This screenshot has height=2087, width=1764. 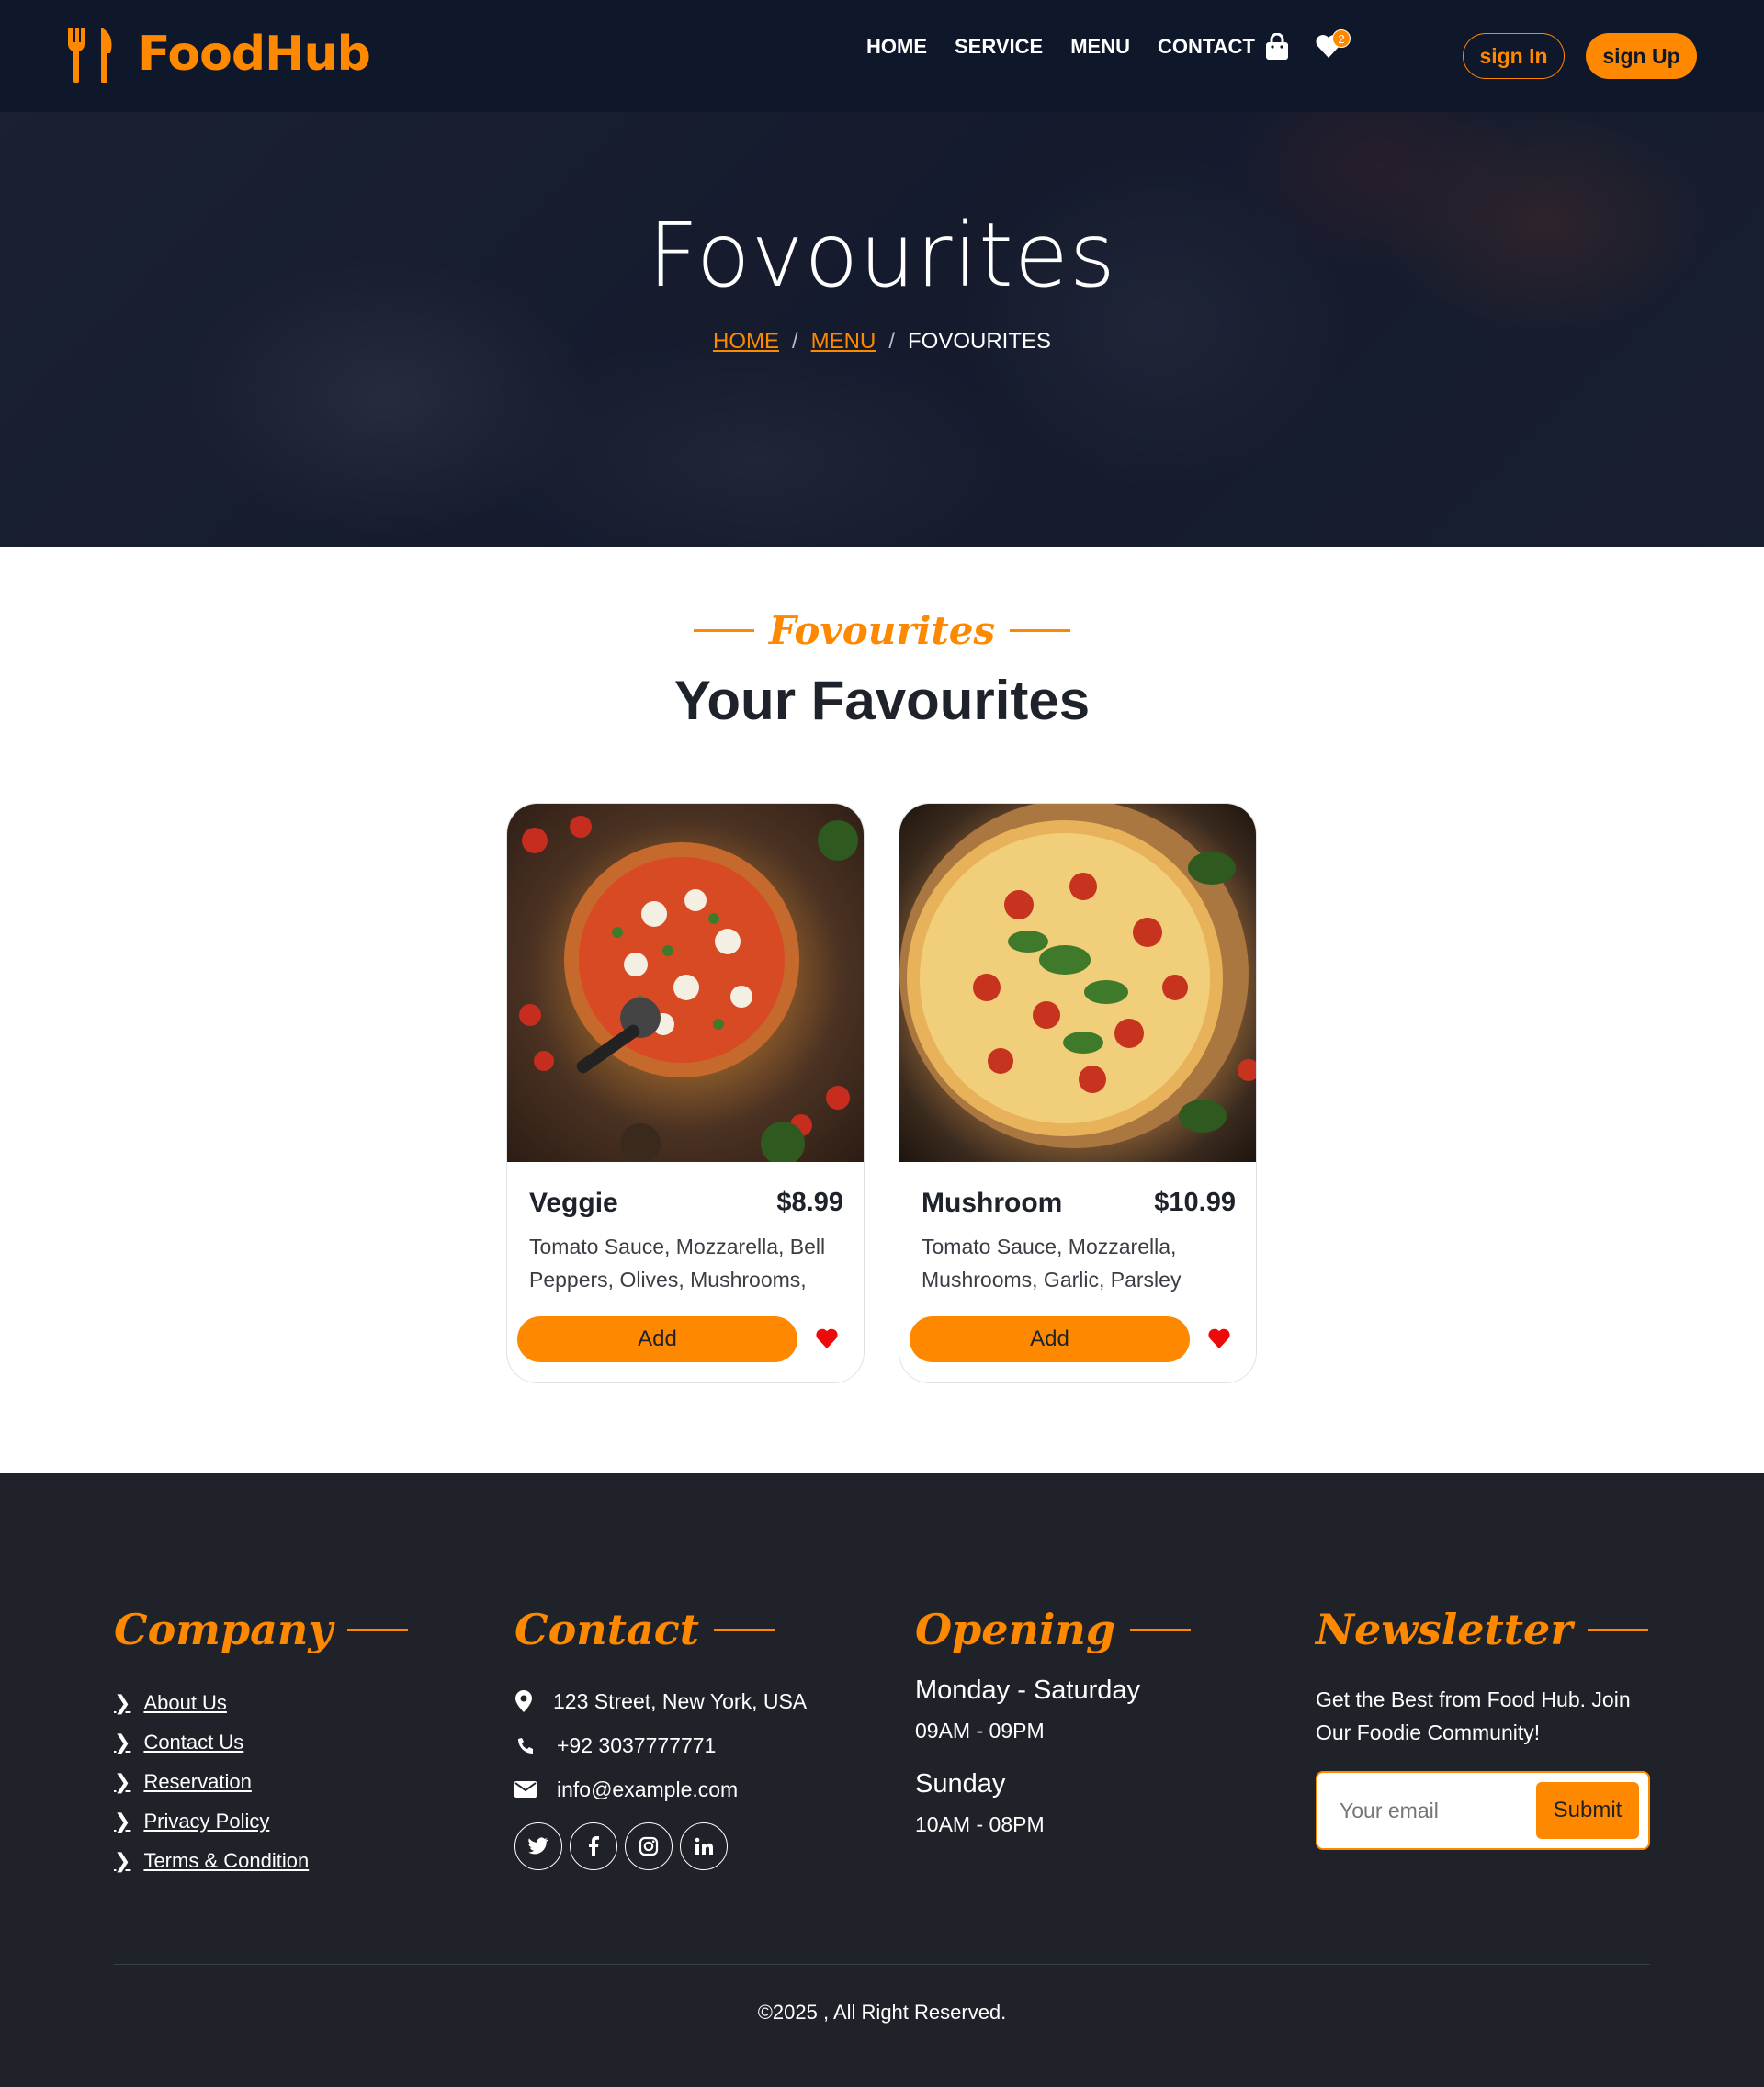 I want to click on map-pin-icon, so click(x=523, y=1701).